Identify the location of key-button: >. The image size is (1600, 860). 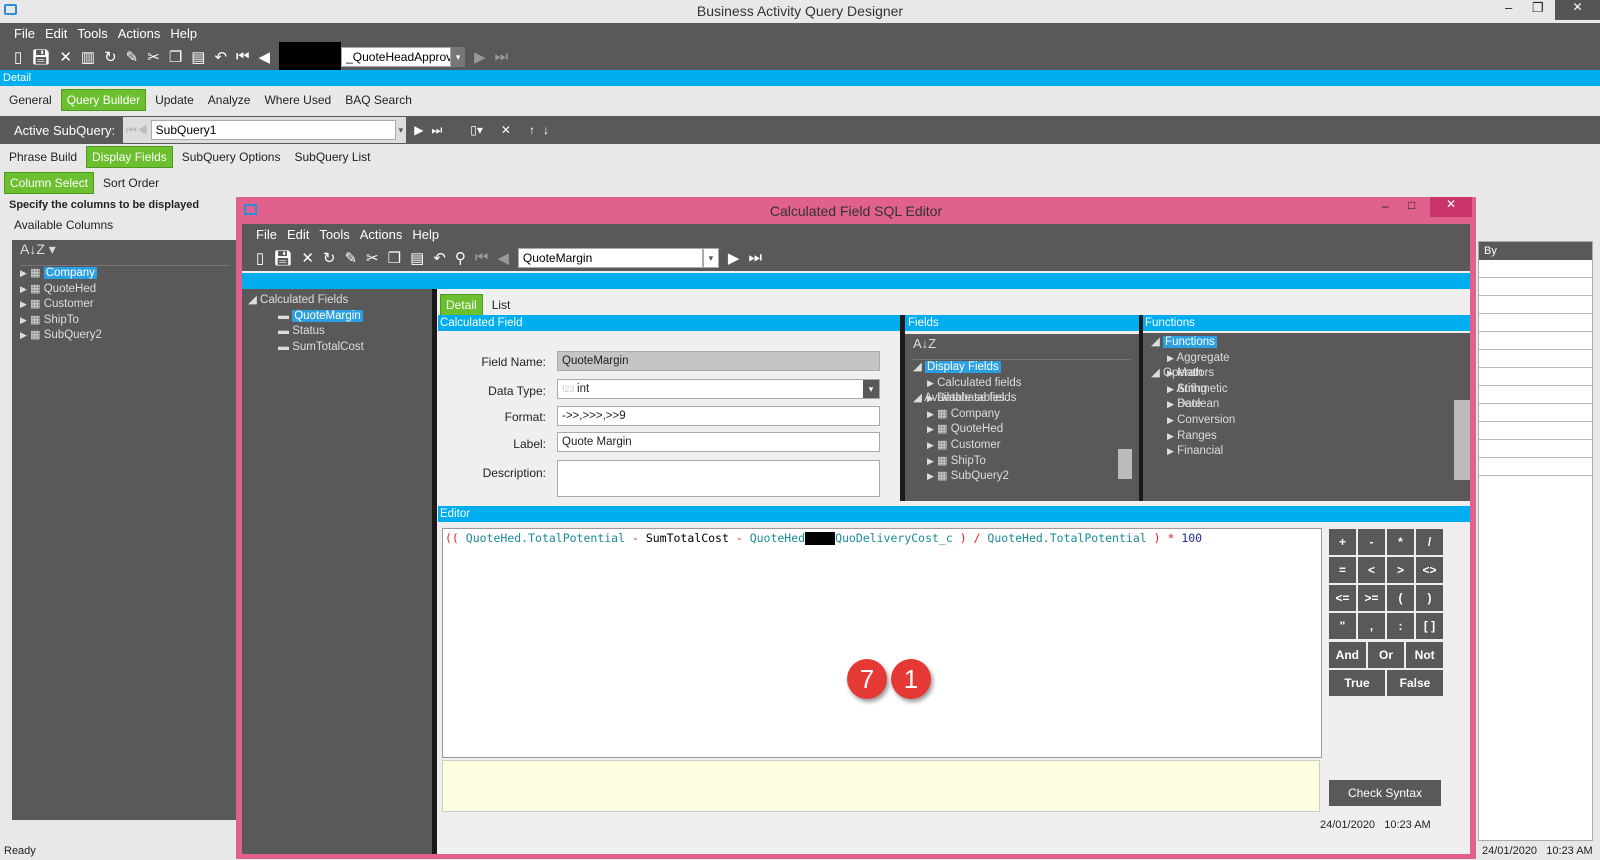
(1400, 570).